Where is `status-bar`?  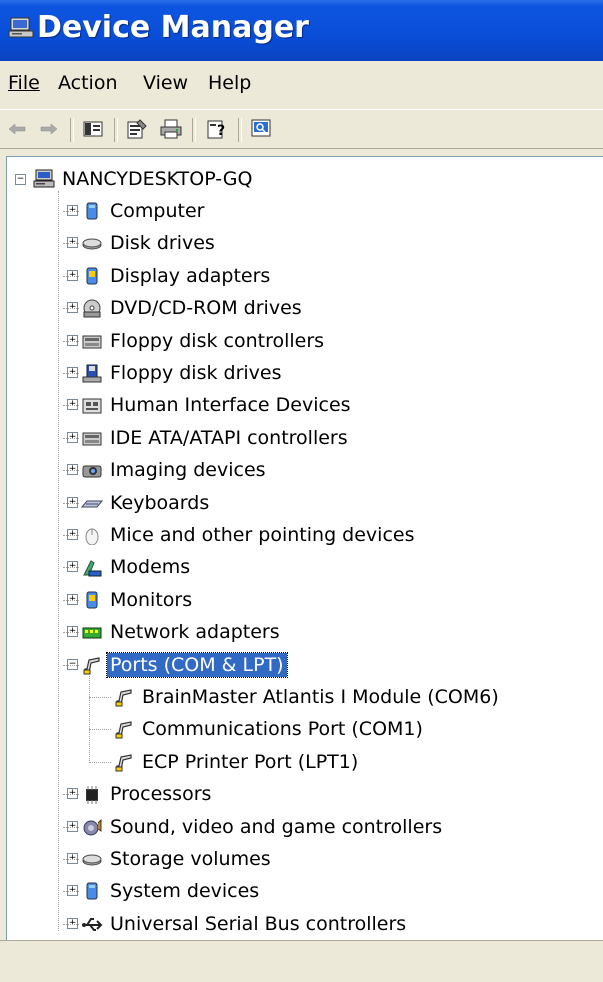 status-bar is located at coordinates (301, 961).